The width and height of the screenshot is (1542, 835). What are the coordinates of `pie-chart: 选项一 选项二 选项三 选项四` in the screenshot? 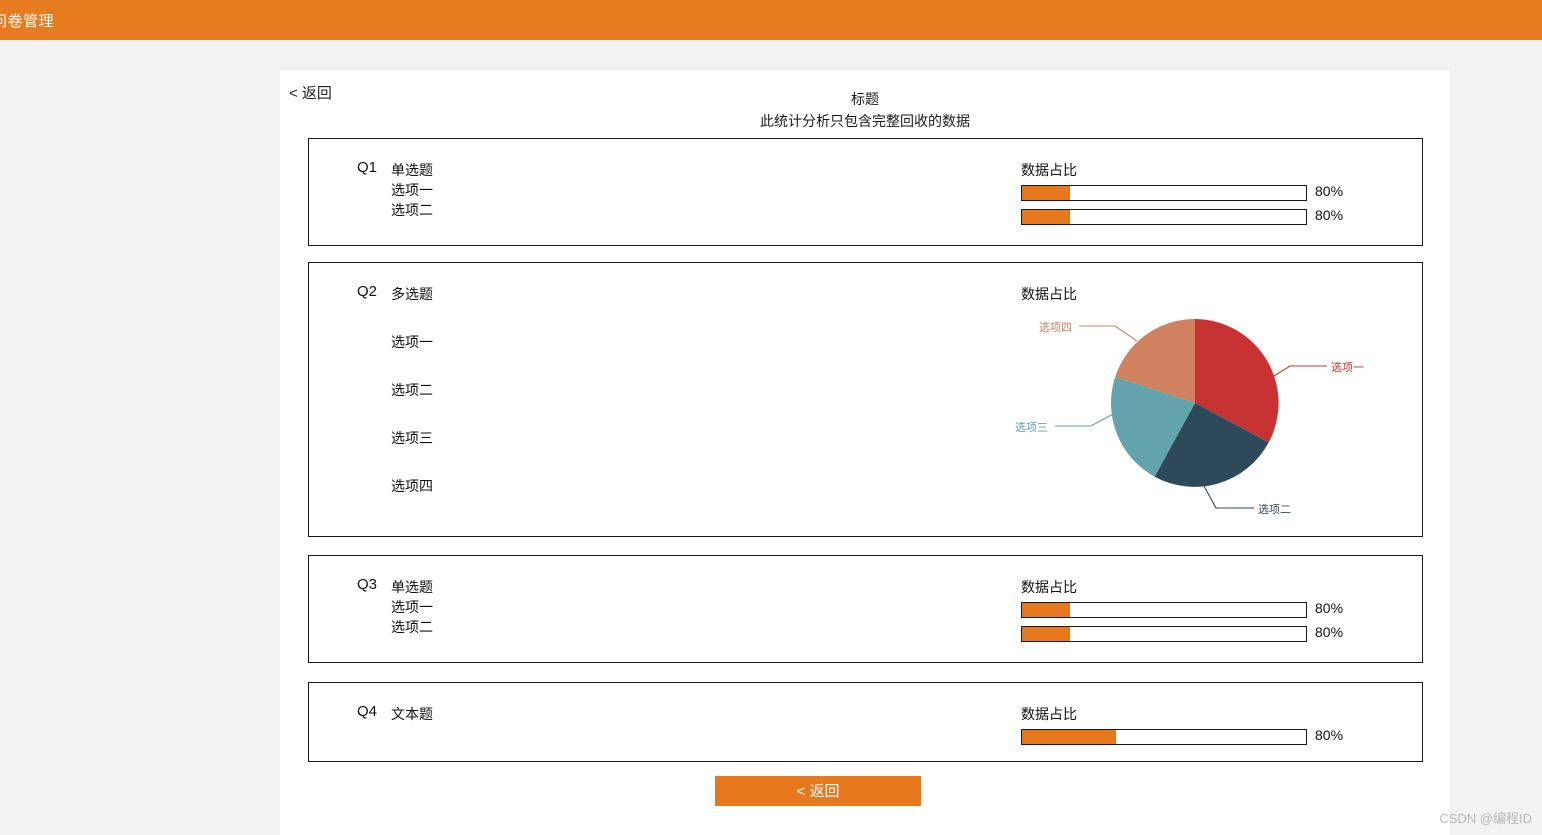 It's located at (1179, 418).